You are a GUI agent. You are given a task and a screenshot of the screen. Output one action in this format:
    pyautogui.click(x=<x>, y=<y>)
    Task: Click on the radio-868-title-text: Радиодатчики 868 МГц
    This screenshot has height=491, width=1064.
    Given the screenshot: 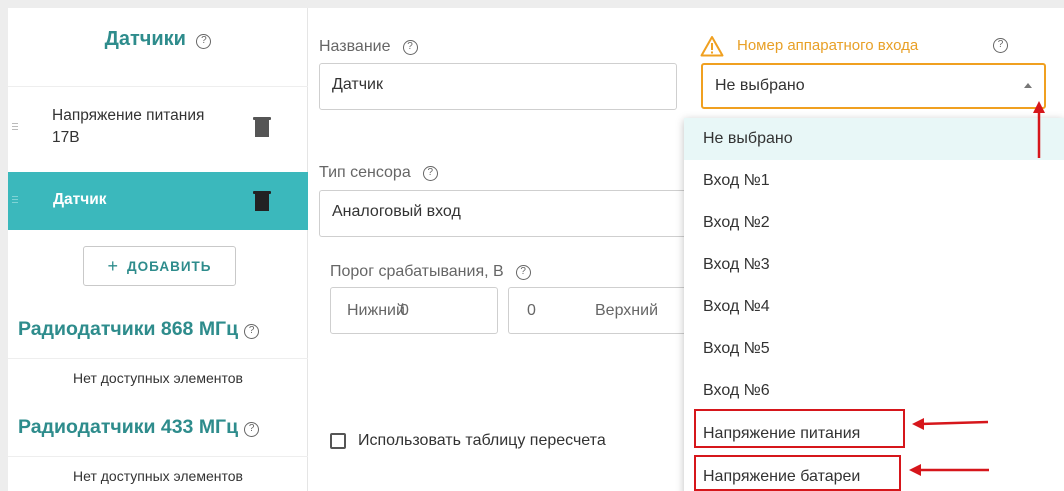 What is the action you would take?
    pyautogui.click(x=128, y=329)
    